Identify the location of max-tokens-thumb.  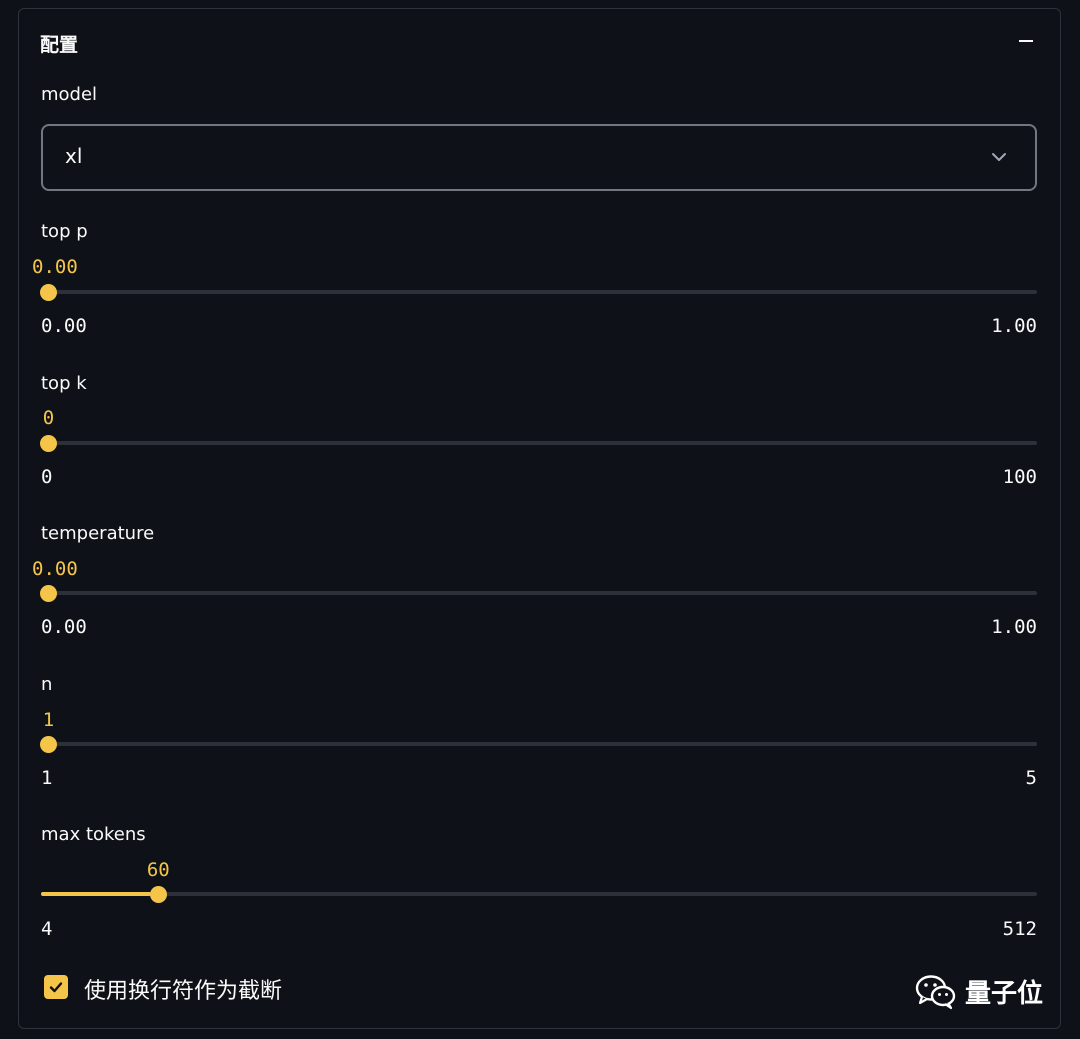
(158, 894).